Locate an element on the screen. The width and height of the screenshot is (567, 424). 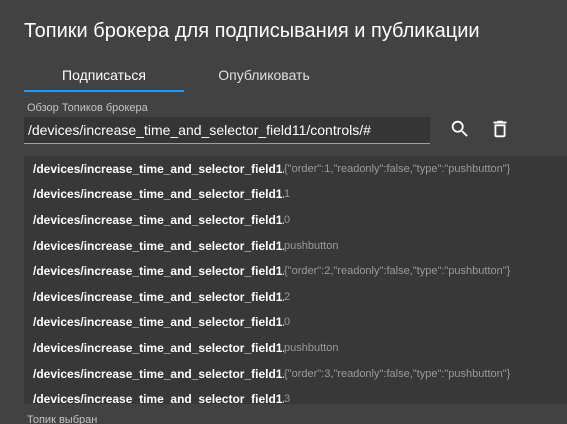
browse-topics-field is located at coordinates (227, 130).